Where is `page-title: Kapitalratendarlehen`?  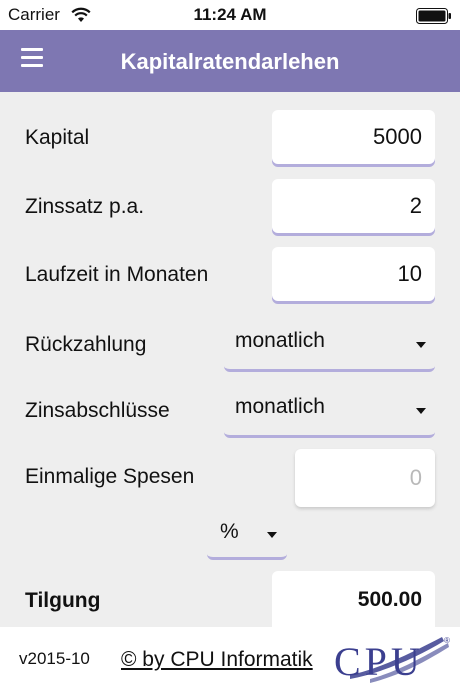
page-title: Kapitalratendarlehen is located at coordinates (230, 61).